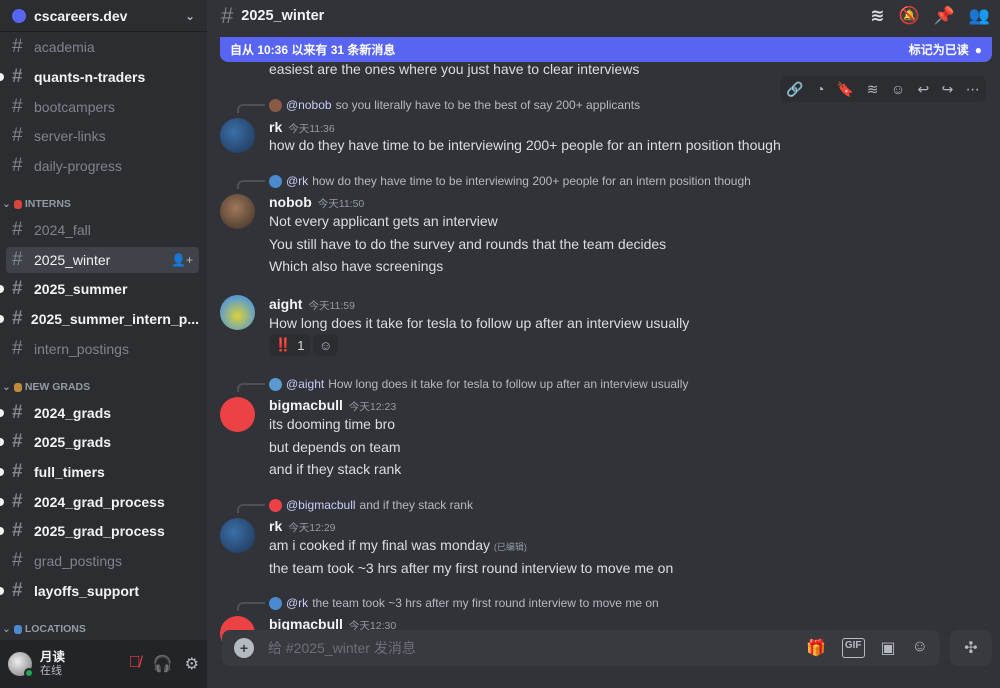 This screenshot has height=688, width=1000. Describe the element at coordinates (99, 289) in the screenshot. I see `channel-2025-summer: #2025_summer` at that location.